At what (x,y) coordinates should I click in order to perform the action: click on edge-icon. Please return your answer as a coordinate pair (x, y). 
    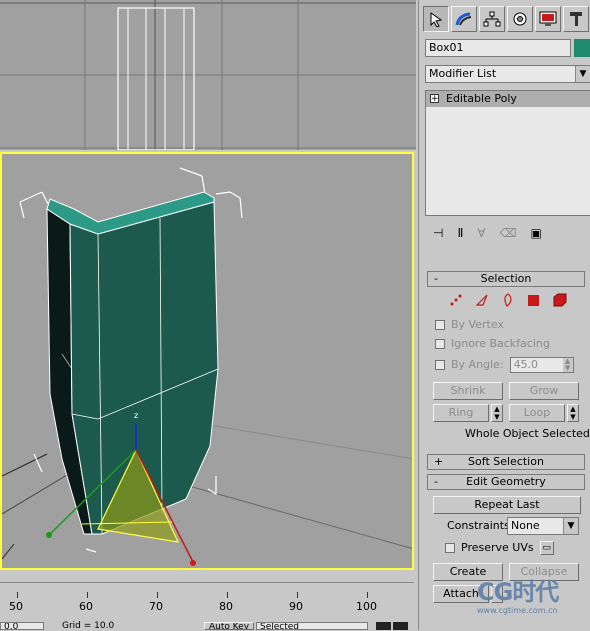
    Looking at the image, I should click on (482, 300).